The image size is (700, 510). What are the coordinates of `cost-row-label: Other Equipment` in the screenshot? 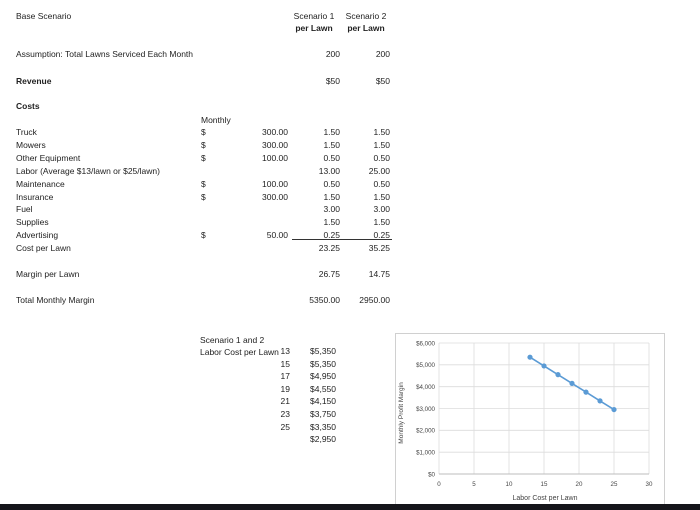 It's located at (48, 158).